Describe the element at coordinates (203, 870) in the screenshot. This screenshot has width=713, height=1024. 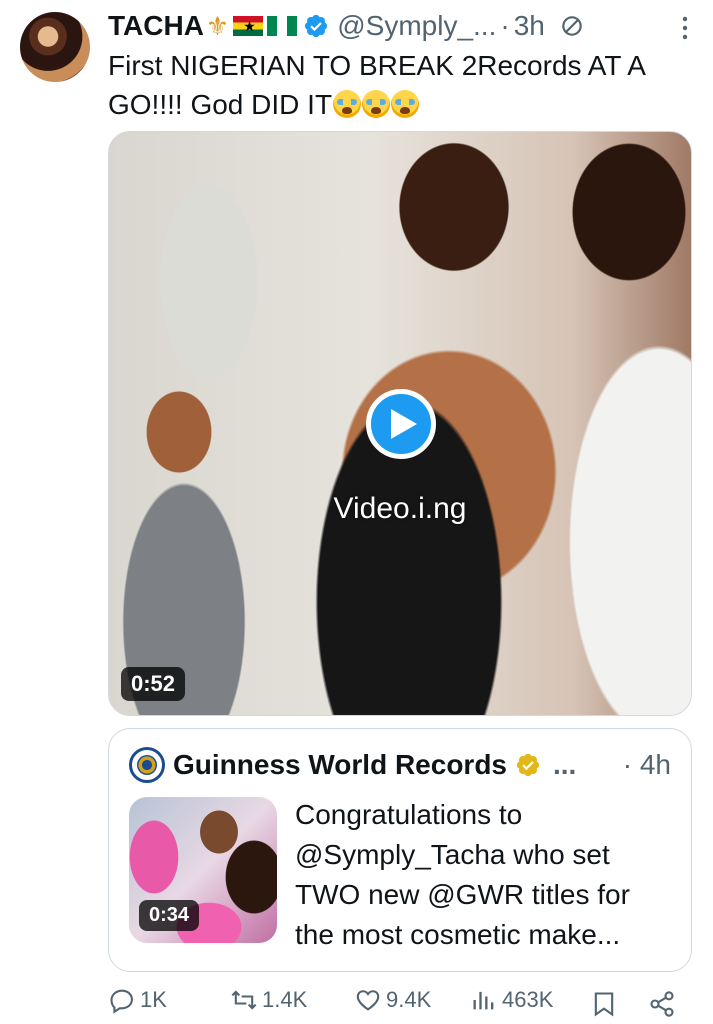
I see `quoted-video-thumbnail: 0:34` at that location.